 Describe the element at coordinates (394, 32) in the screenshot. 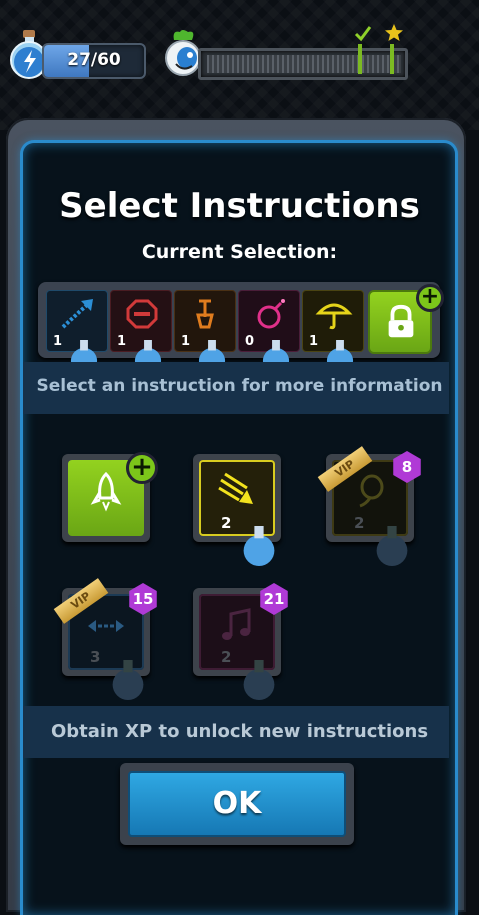

I see `star-icon` at that location.